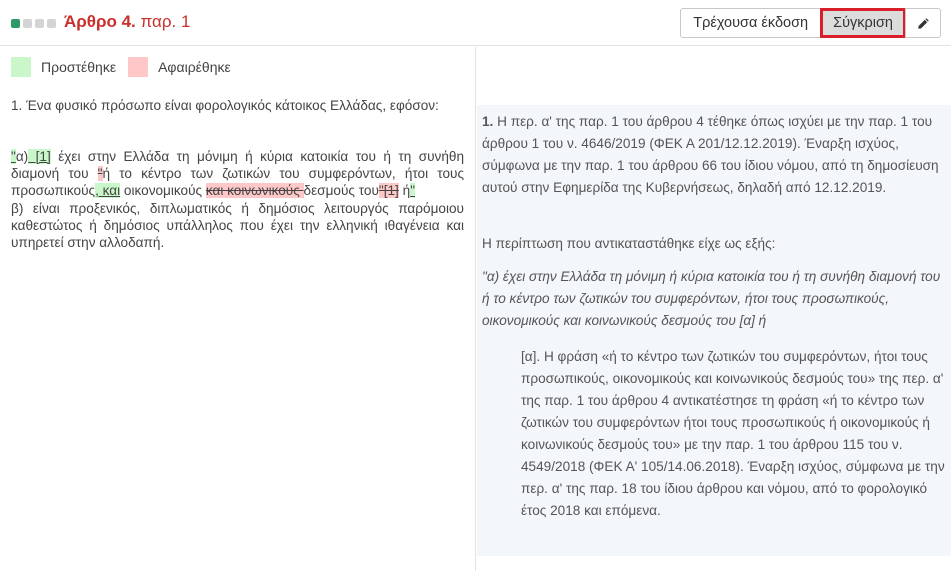 This screenshot has width=951, height=571. I want to click on edit-button, so click(923, 23).